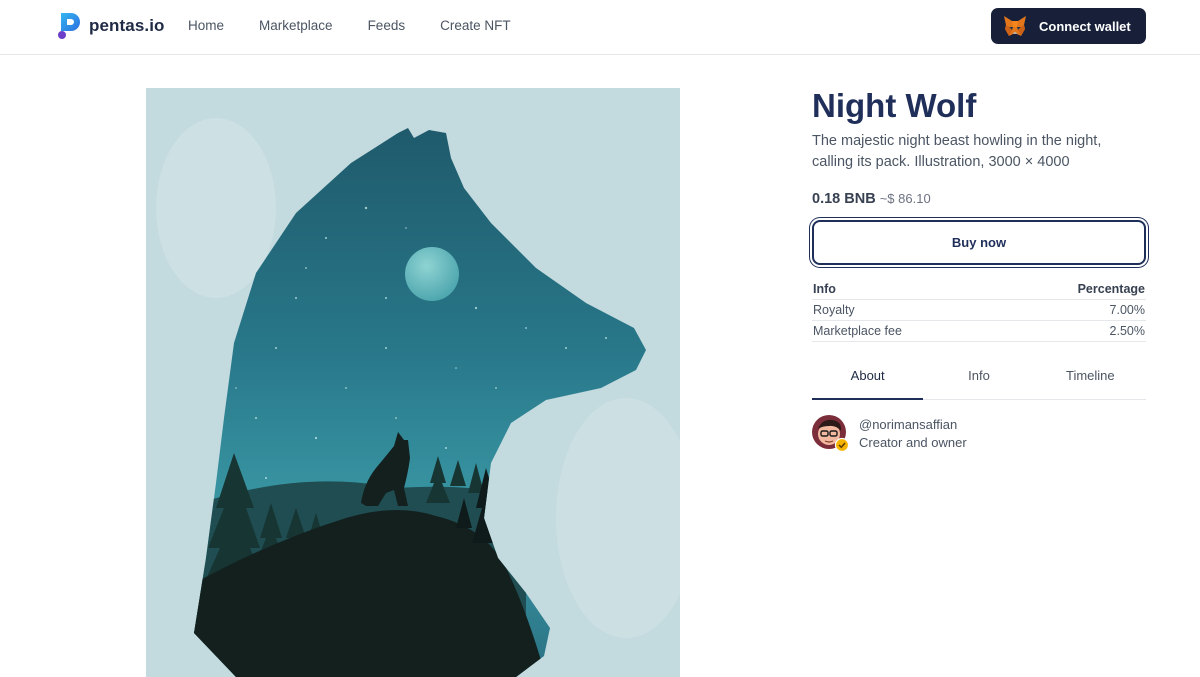 This screenshot has width=1200, height=677. Describe the element at coordinates (830, 433) in the screenshot. I see `avatar` at that location.